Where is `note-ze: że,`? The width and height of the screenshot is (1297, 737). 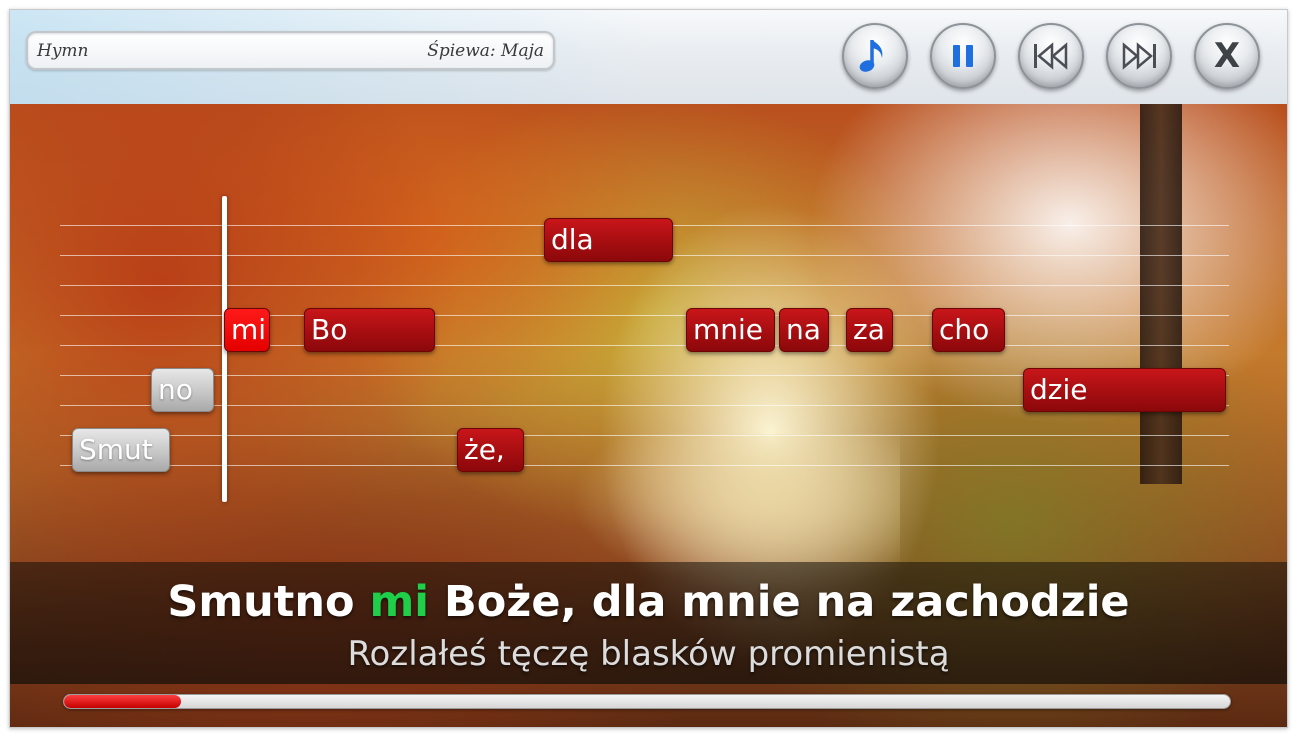
note-ze: że, is located at coordinates (490, 450).